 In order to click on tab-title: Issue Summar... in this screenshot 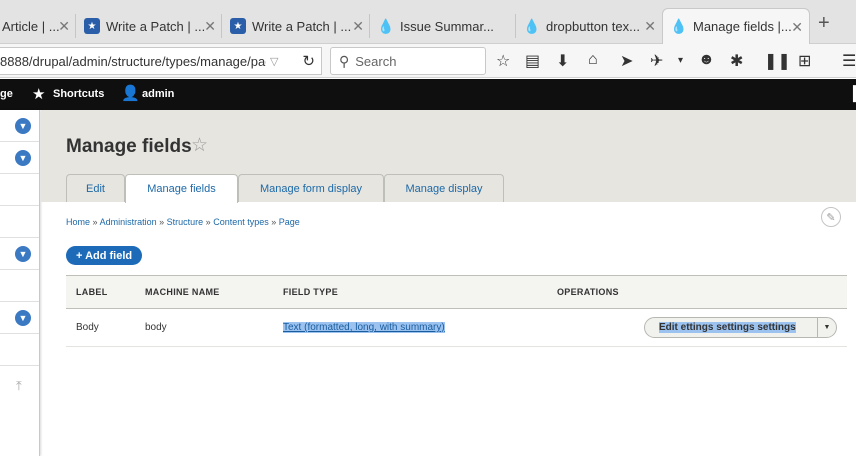, I will do `click(447, 26)`.